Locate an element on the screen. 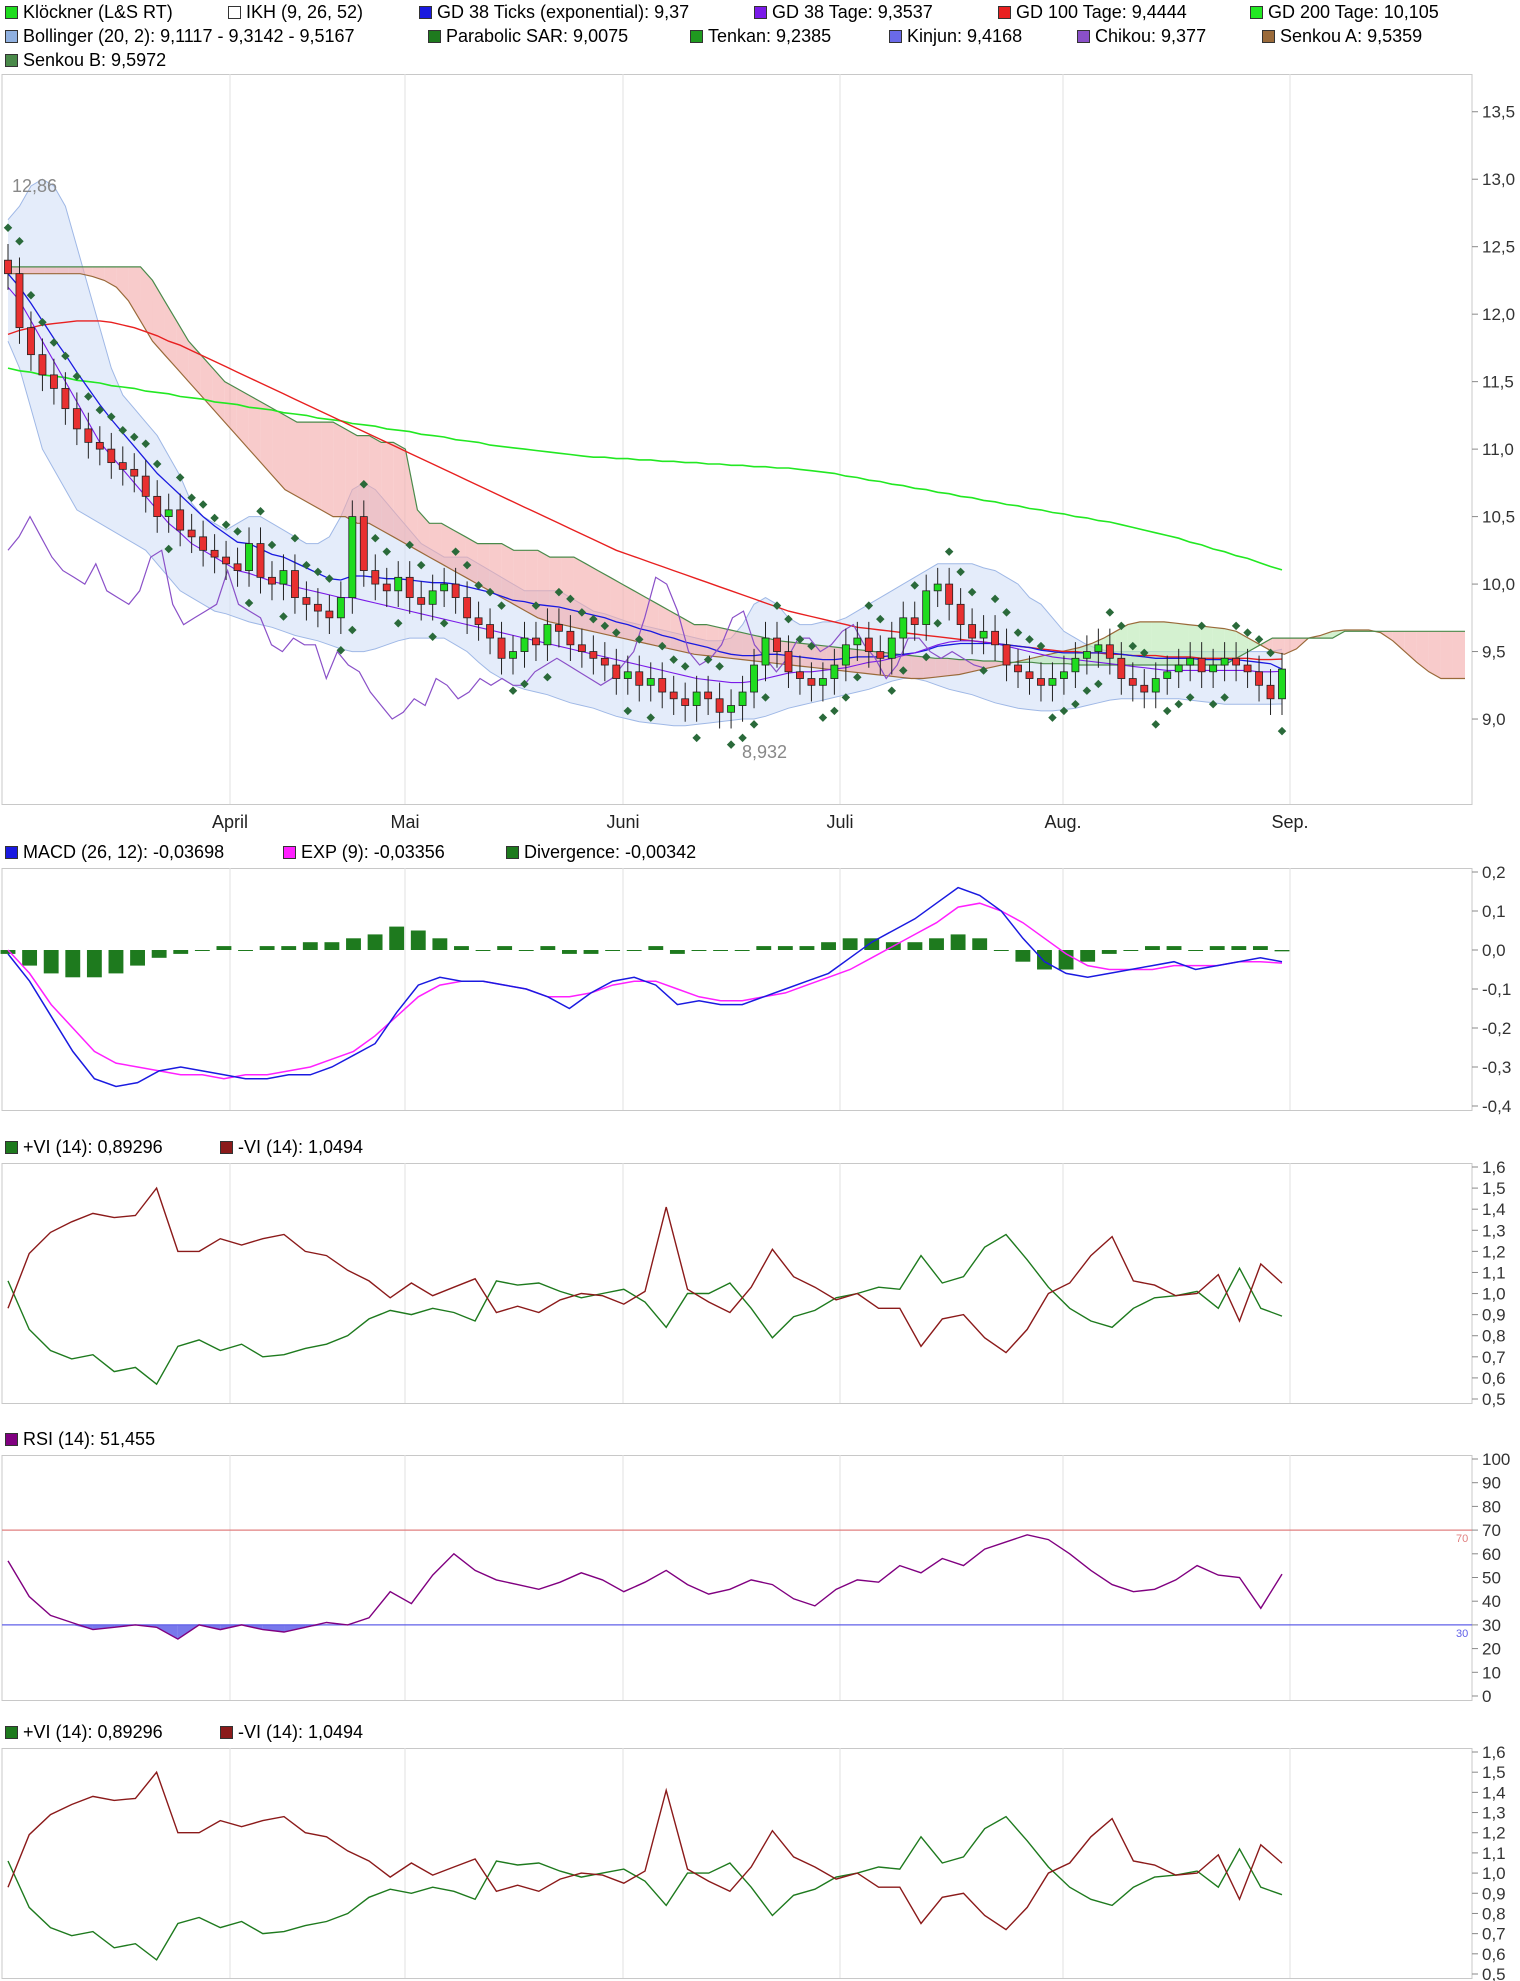 Image resolution: width=1520 pixels, height=1981 pixels. legend-label: Senkou A: 9,5359 is located at coordinates (1351, 36).